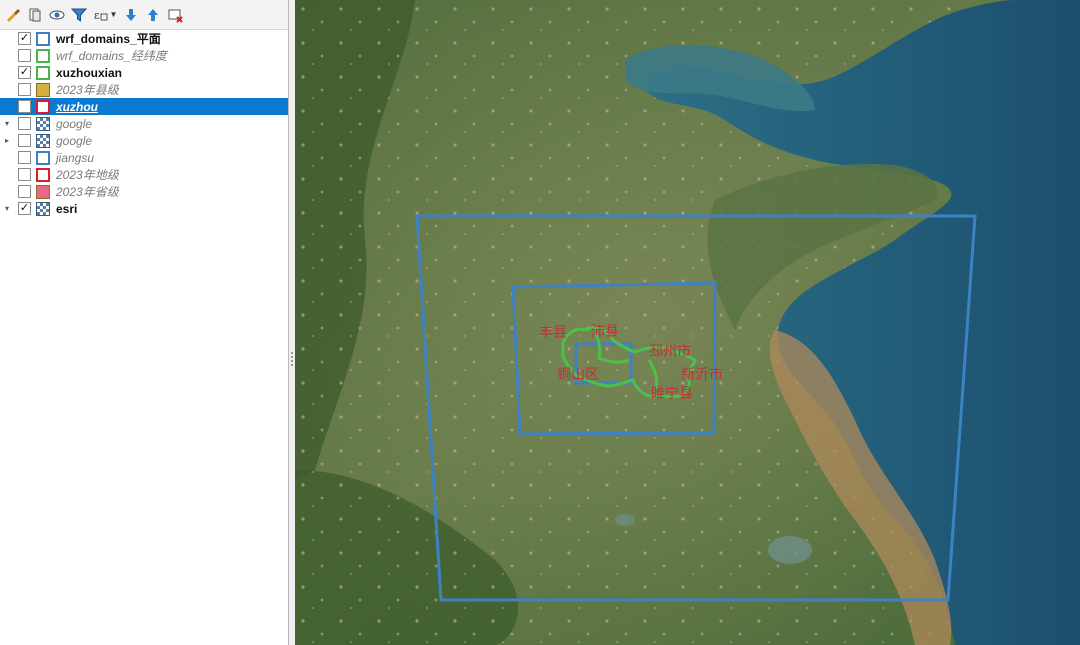 The image size is (1080, 645). Describe the element at coordinates (144, 106) in the screenshot. I see `layer-row: xuzhou` at that location.